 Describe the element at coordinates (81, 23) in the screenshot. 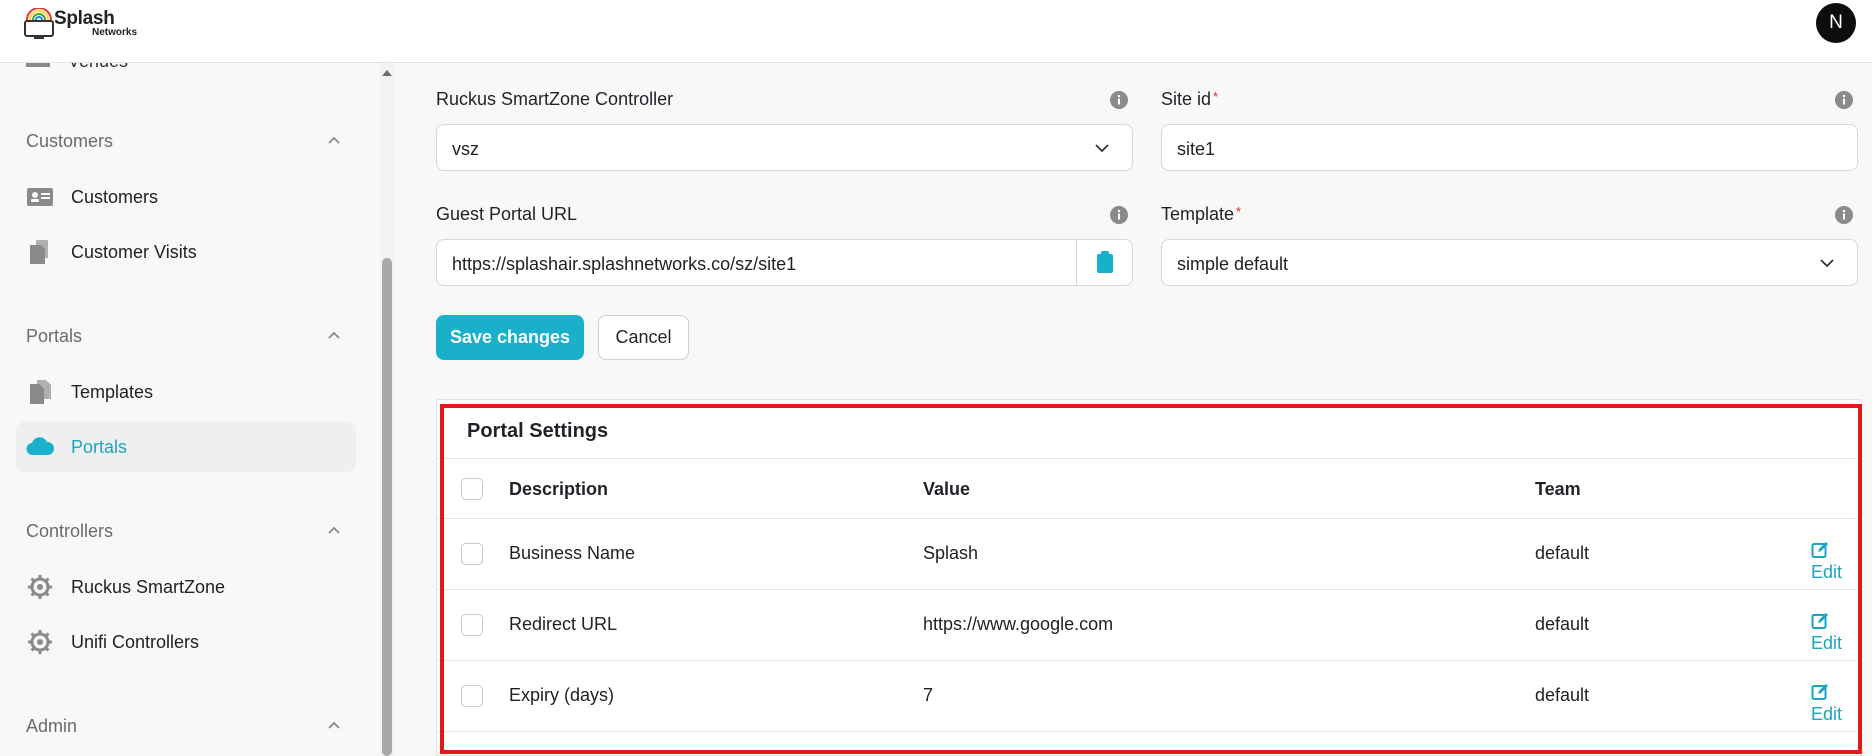

I see `splash-logo: Splash Networks` at that location.